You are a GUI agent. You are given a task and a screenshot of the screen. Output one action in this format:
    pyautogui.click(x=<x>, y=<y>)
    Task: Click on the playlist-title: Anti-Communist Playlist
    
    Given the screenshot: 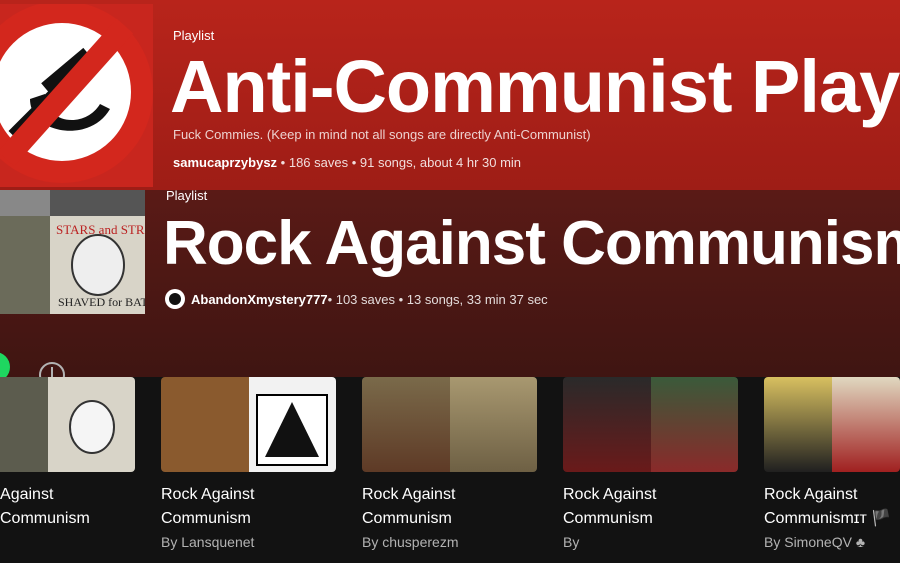 What is the action you would take?
    pyautogui.click(x=535, y=86)
    